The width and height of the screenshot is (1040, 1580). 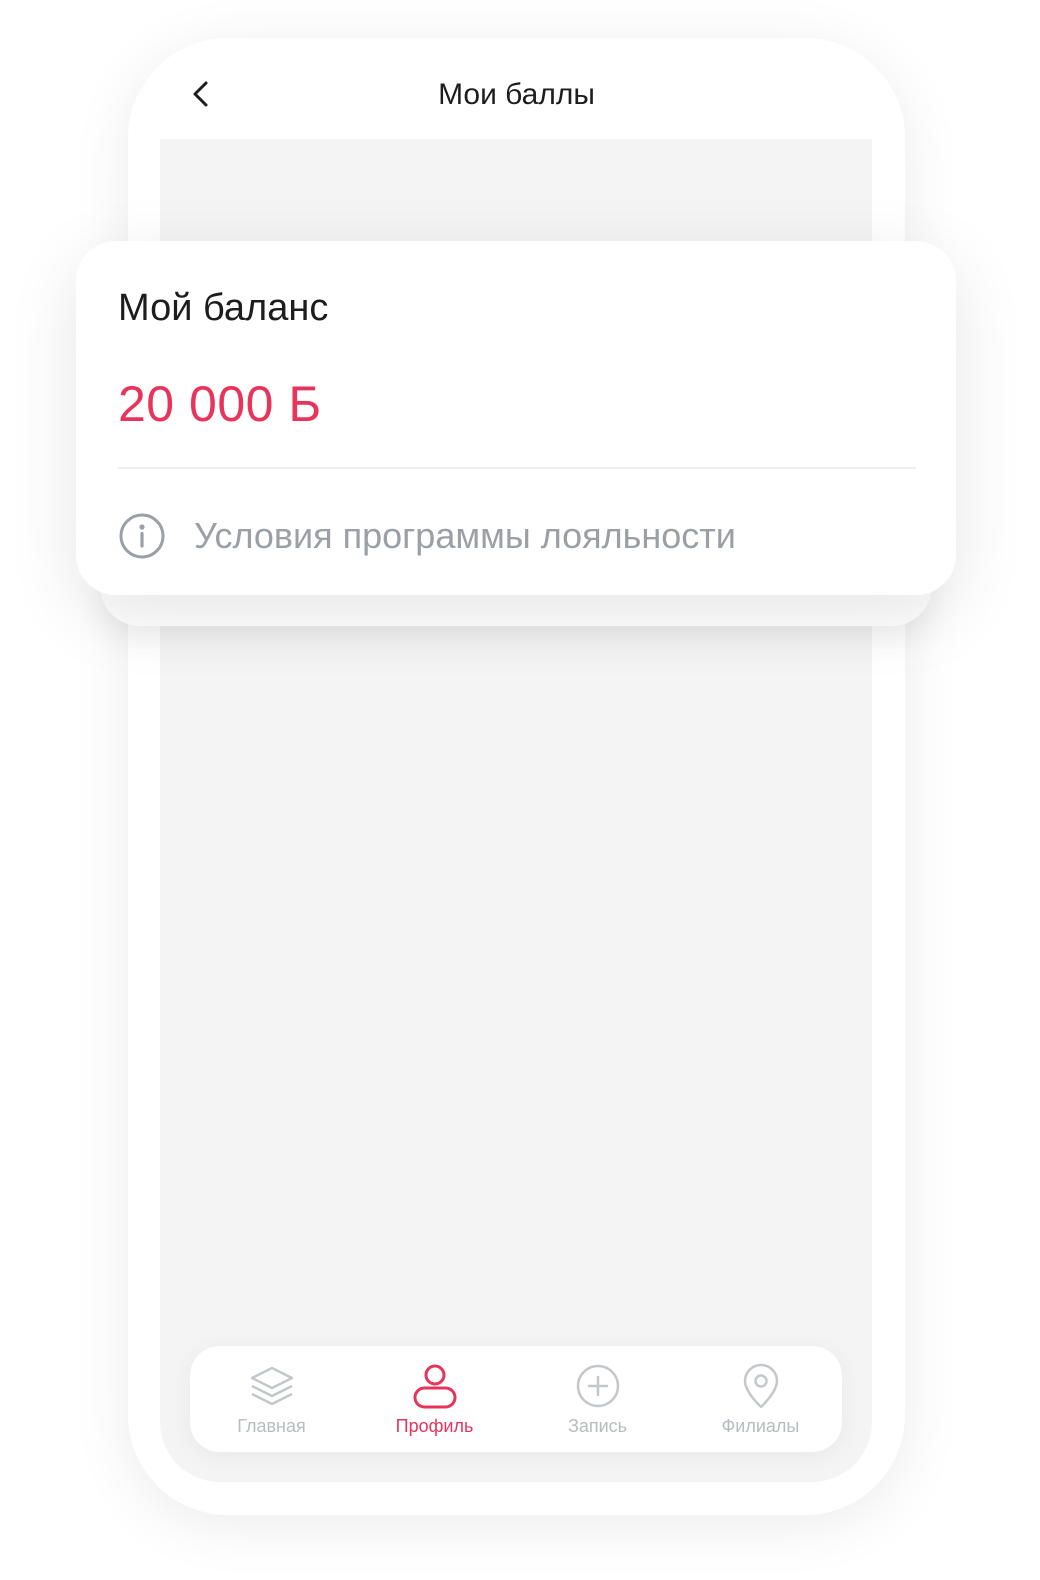 I want to click on loyalty-terms-label: Условия программы лояльности, so click(x=465, y=535).